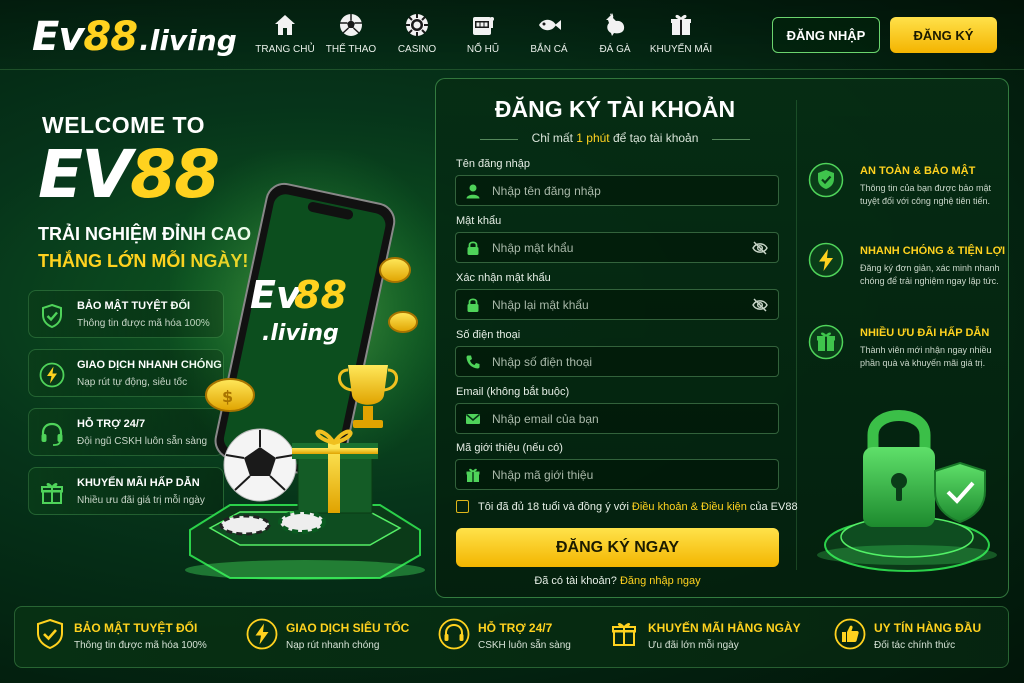  Describe the element at coordinates (553, 506) in the screenshot. I see `terms-text-pre: Tôi đã đủ 18 tuổi và đồng ý với` at that location.